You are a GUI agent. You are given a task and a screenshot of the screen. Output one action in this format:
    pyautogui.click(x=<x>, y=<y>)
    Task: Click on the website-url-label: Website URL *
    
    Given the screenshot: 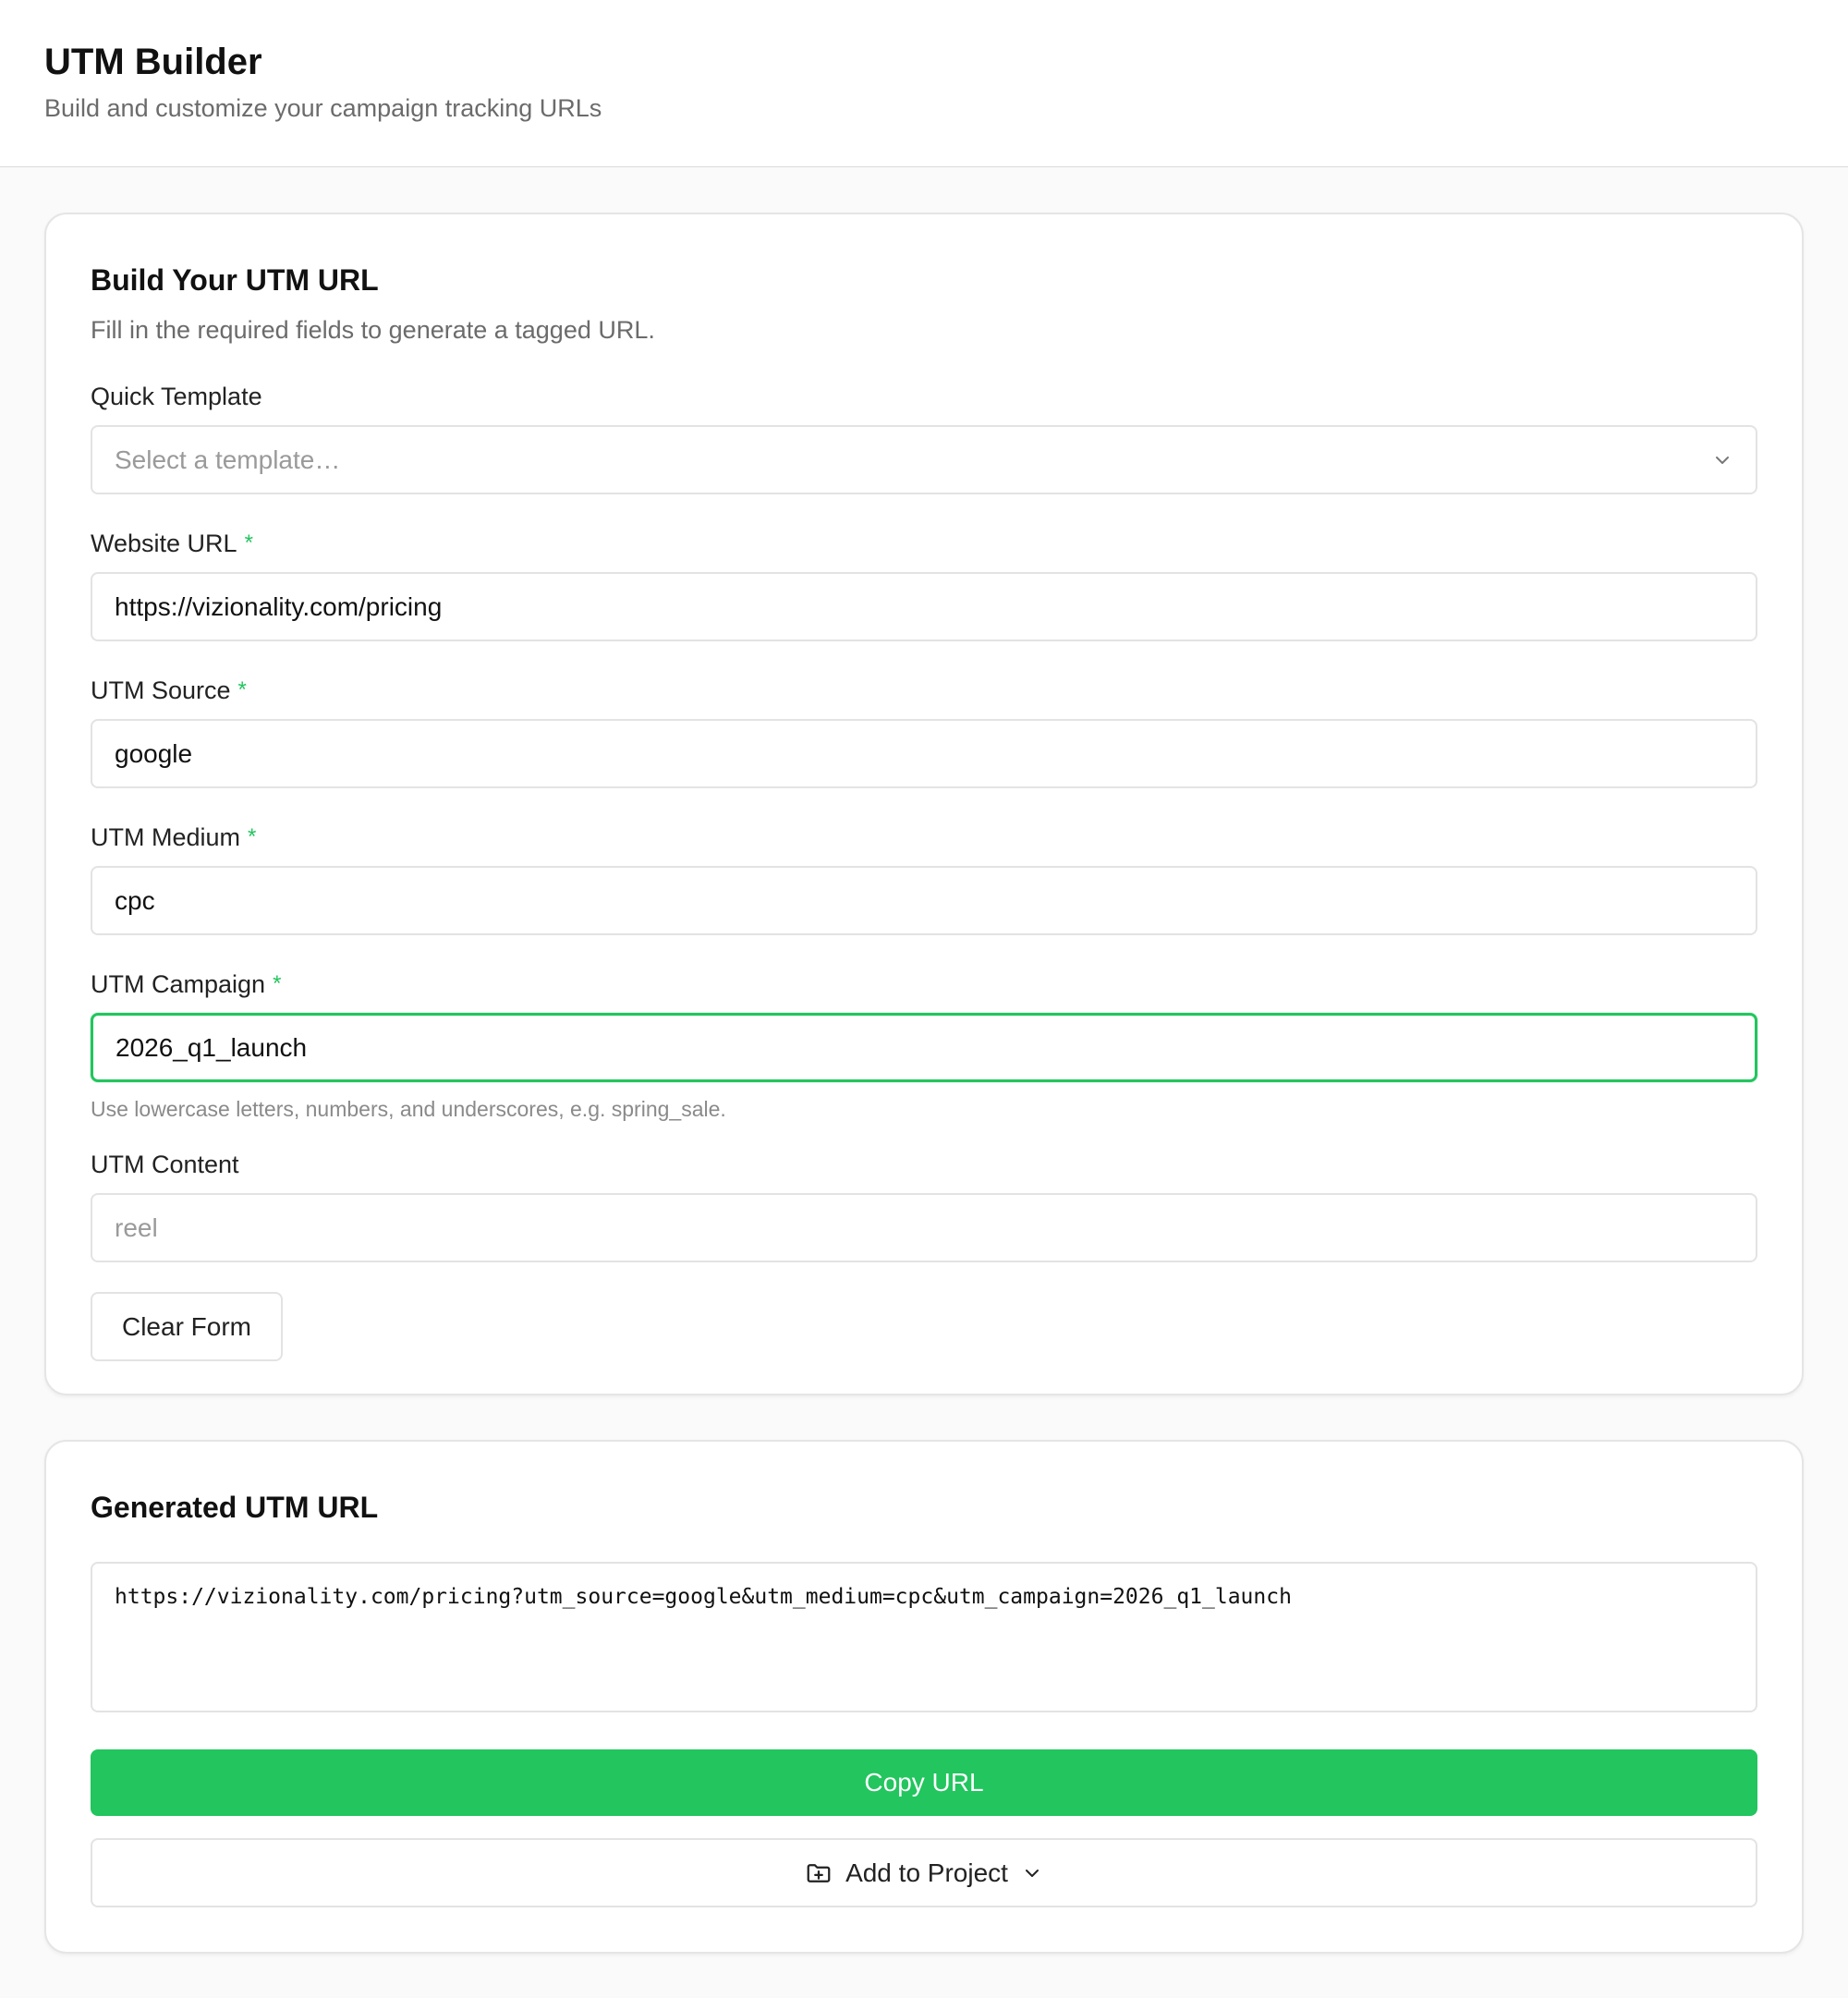 What is the action you would take?
    pyautogui.click(x=924, y=543)
    